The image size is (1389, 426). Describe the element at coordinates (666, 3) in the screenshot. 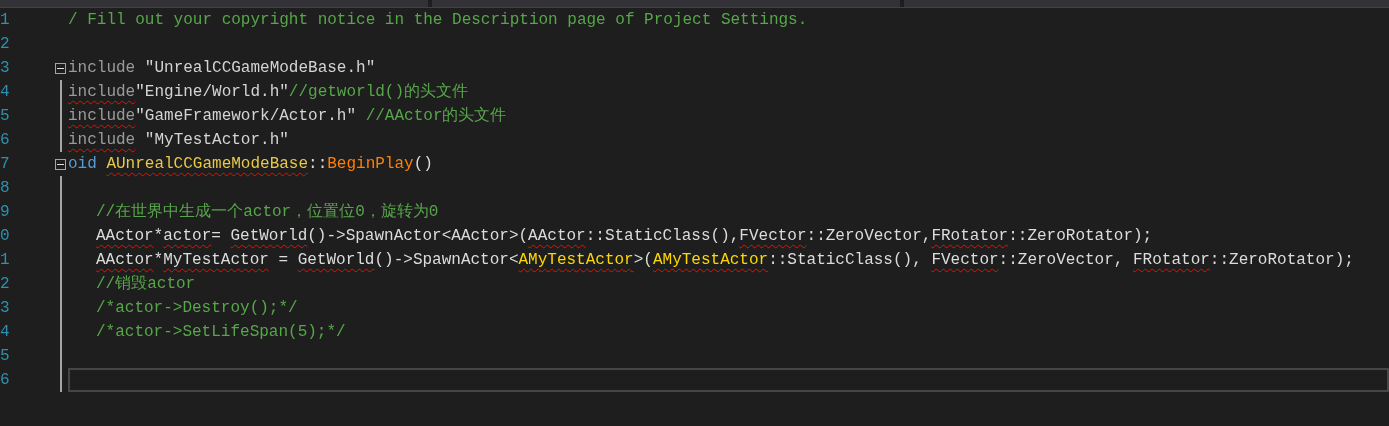

I see `file-dropdown` at that location.